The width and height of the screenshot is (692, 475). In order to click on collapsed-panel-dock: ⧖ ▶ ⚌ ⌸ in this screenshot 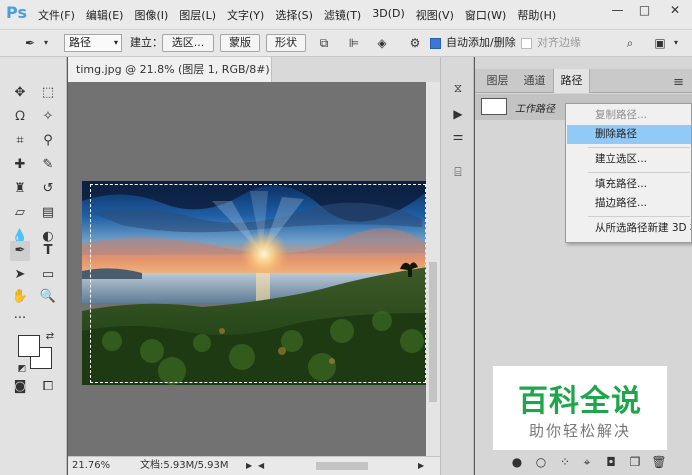, I will do `click(457, 266)`.